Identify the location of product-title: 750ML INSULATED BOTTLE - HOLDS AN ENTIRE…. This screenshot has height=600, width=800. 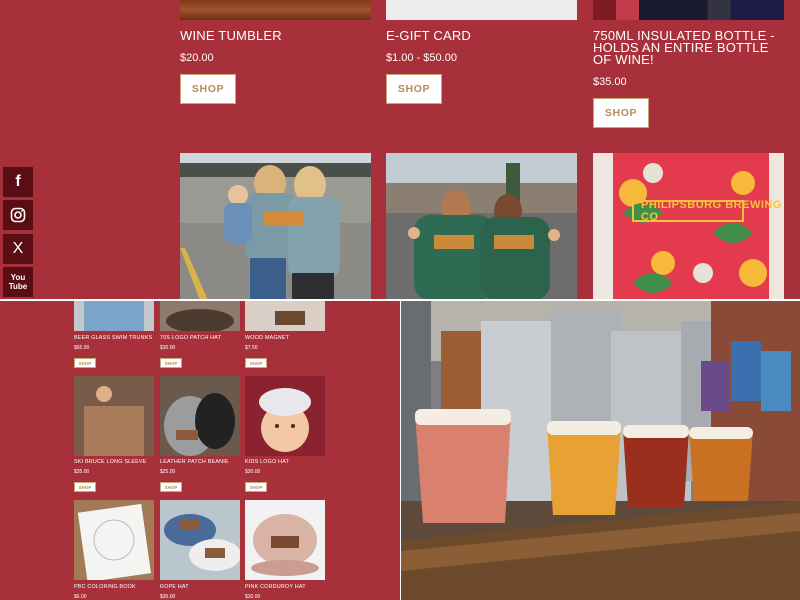
(689, 47).